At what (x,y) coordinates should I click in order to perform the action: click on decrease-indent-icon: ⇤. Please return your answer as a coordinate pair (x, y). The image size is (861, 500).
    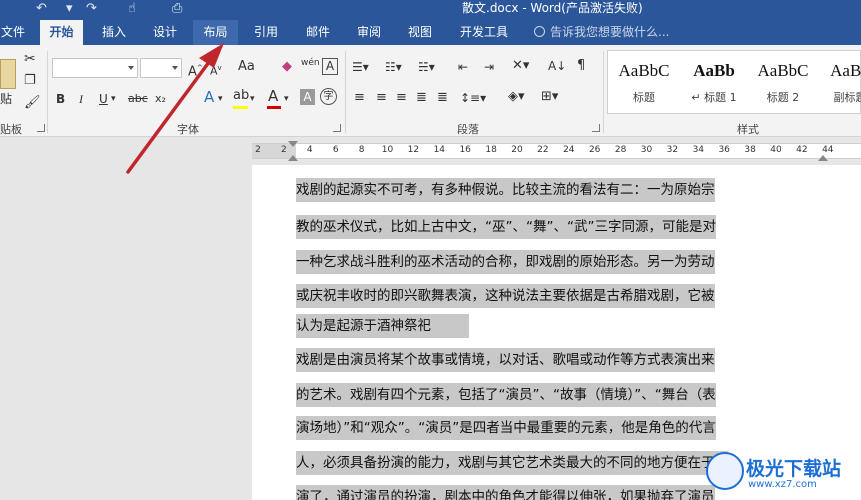
    Looking at the image, I should click on (463, 67).